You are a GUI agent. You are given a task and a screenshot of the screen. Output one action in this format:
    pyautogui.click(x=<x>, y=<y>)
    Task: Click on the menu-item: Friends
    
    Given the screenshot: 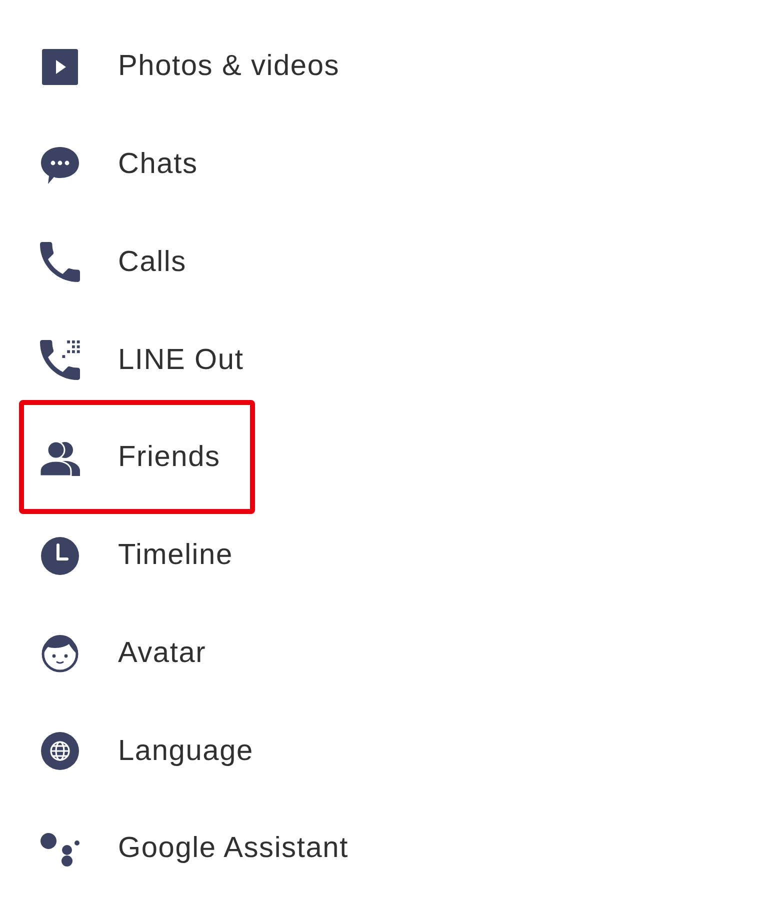 What is the action you would take?
    pyautogui.click(x=380, y=458)
    